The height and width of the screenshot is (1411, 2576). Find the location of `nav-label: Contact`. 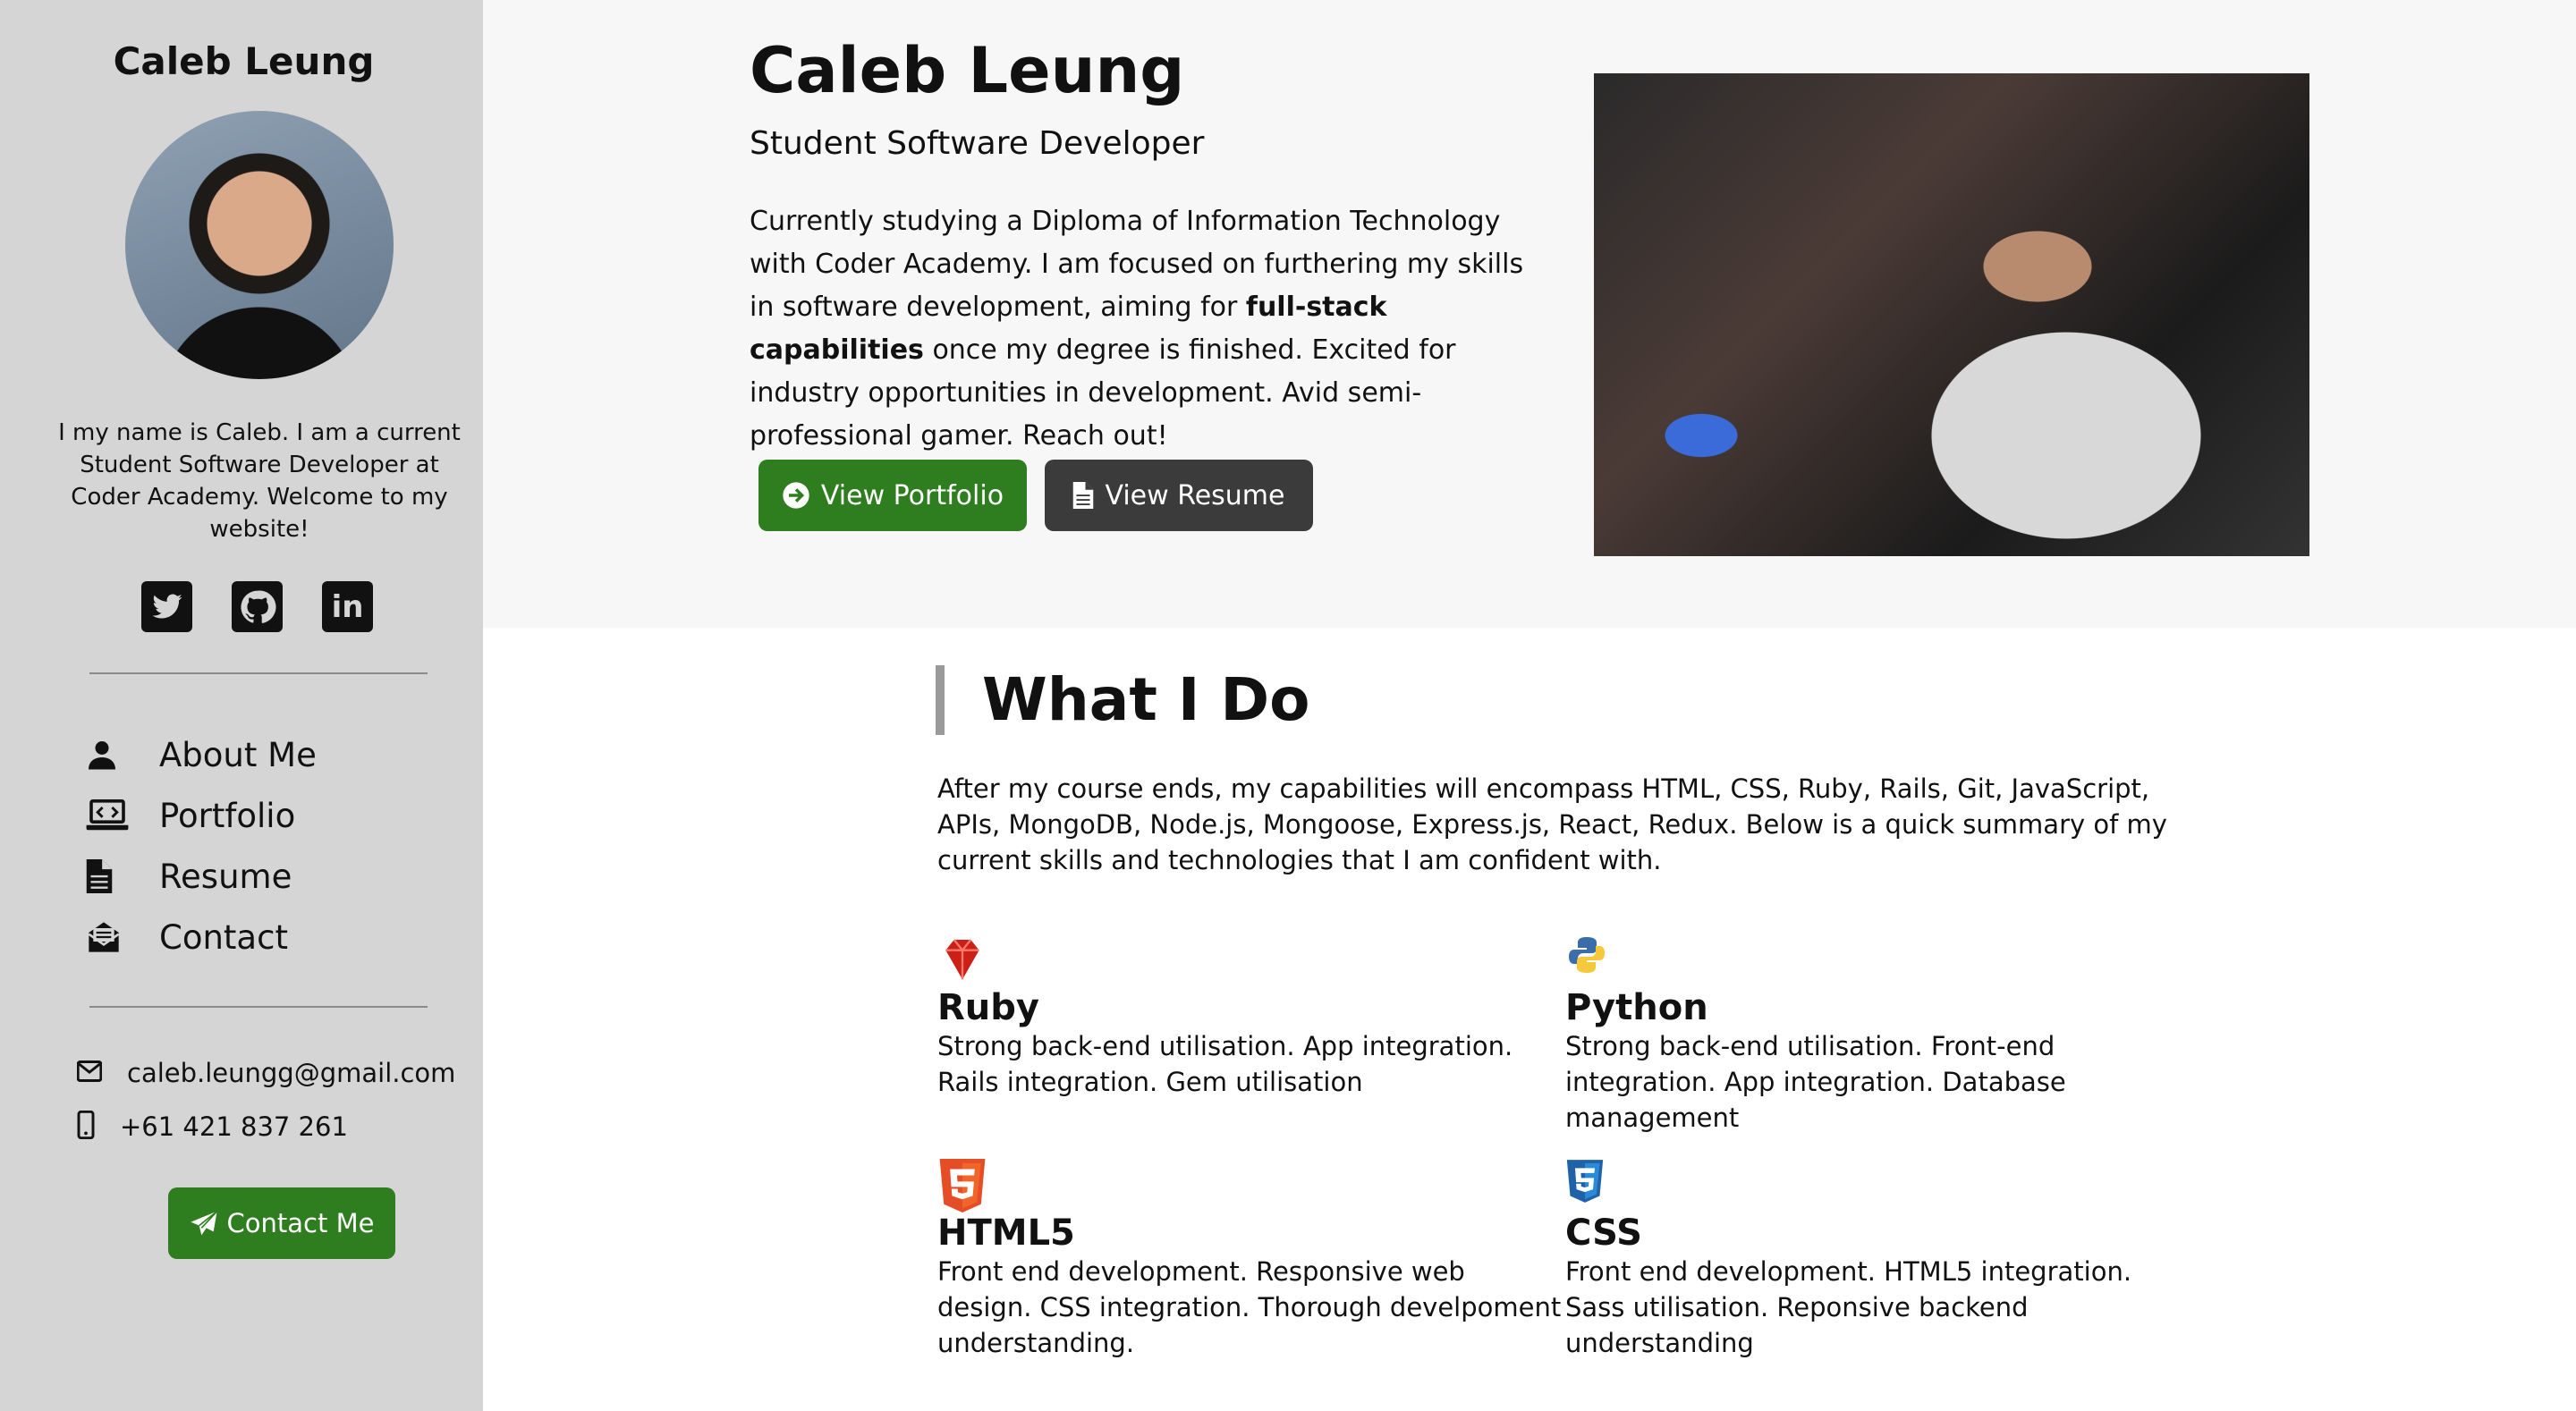

nav-label: Contact is located at coordinates (223, 937).